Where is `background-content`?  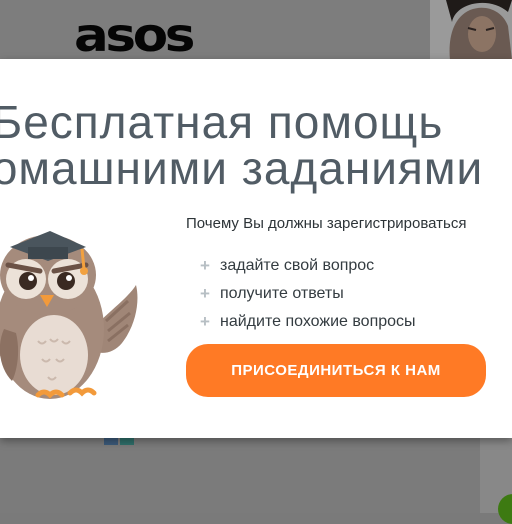
background-content is located at coordinates (256, 475).